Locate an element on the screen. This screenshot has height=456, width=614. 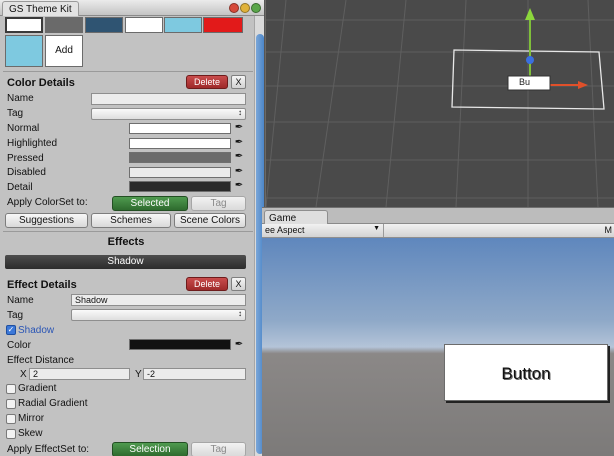
highlighted-label: Highlighted is located at coordinates (32, 143).